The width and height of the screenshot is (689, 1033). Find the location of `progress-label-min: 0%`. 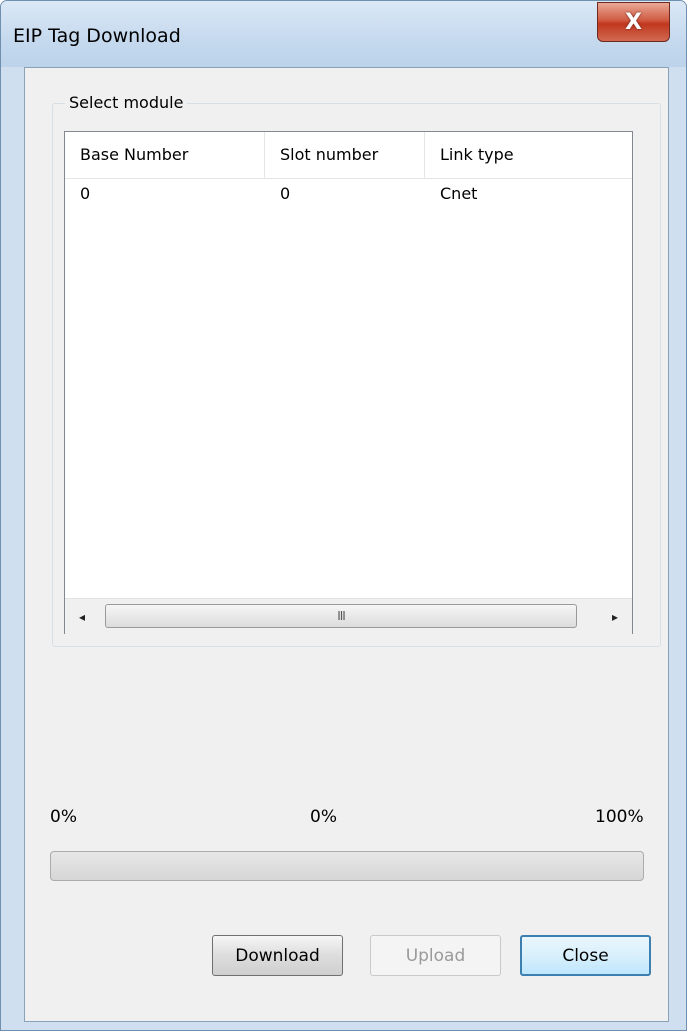

progress-label-min: 0% is located at coordinates (63, 817).